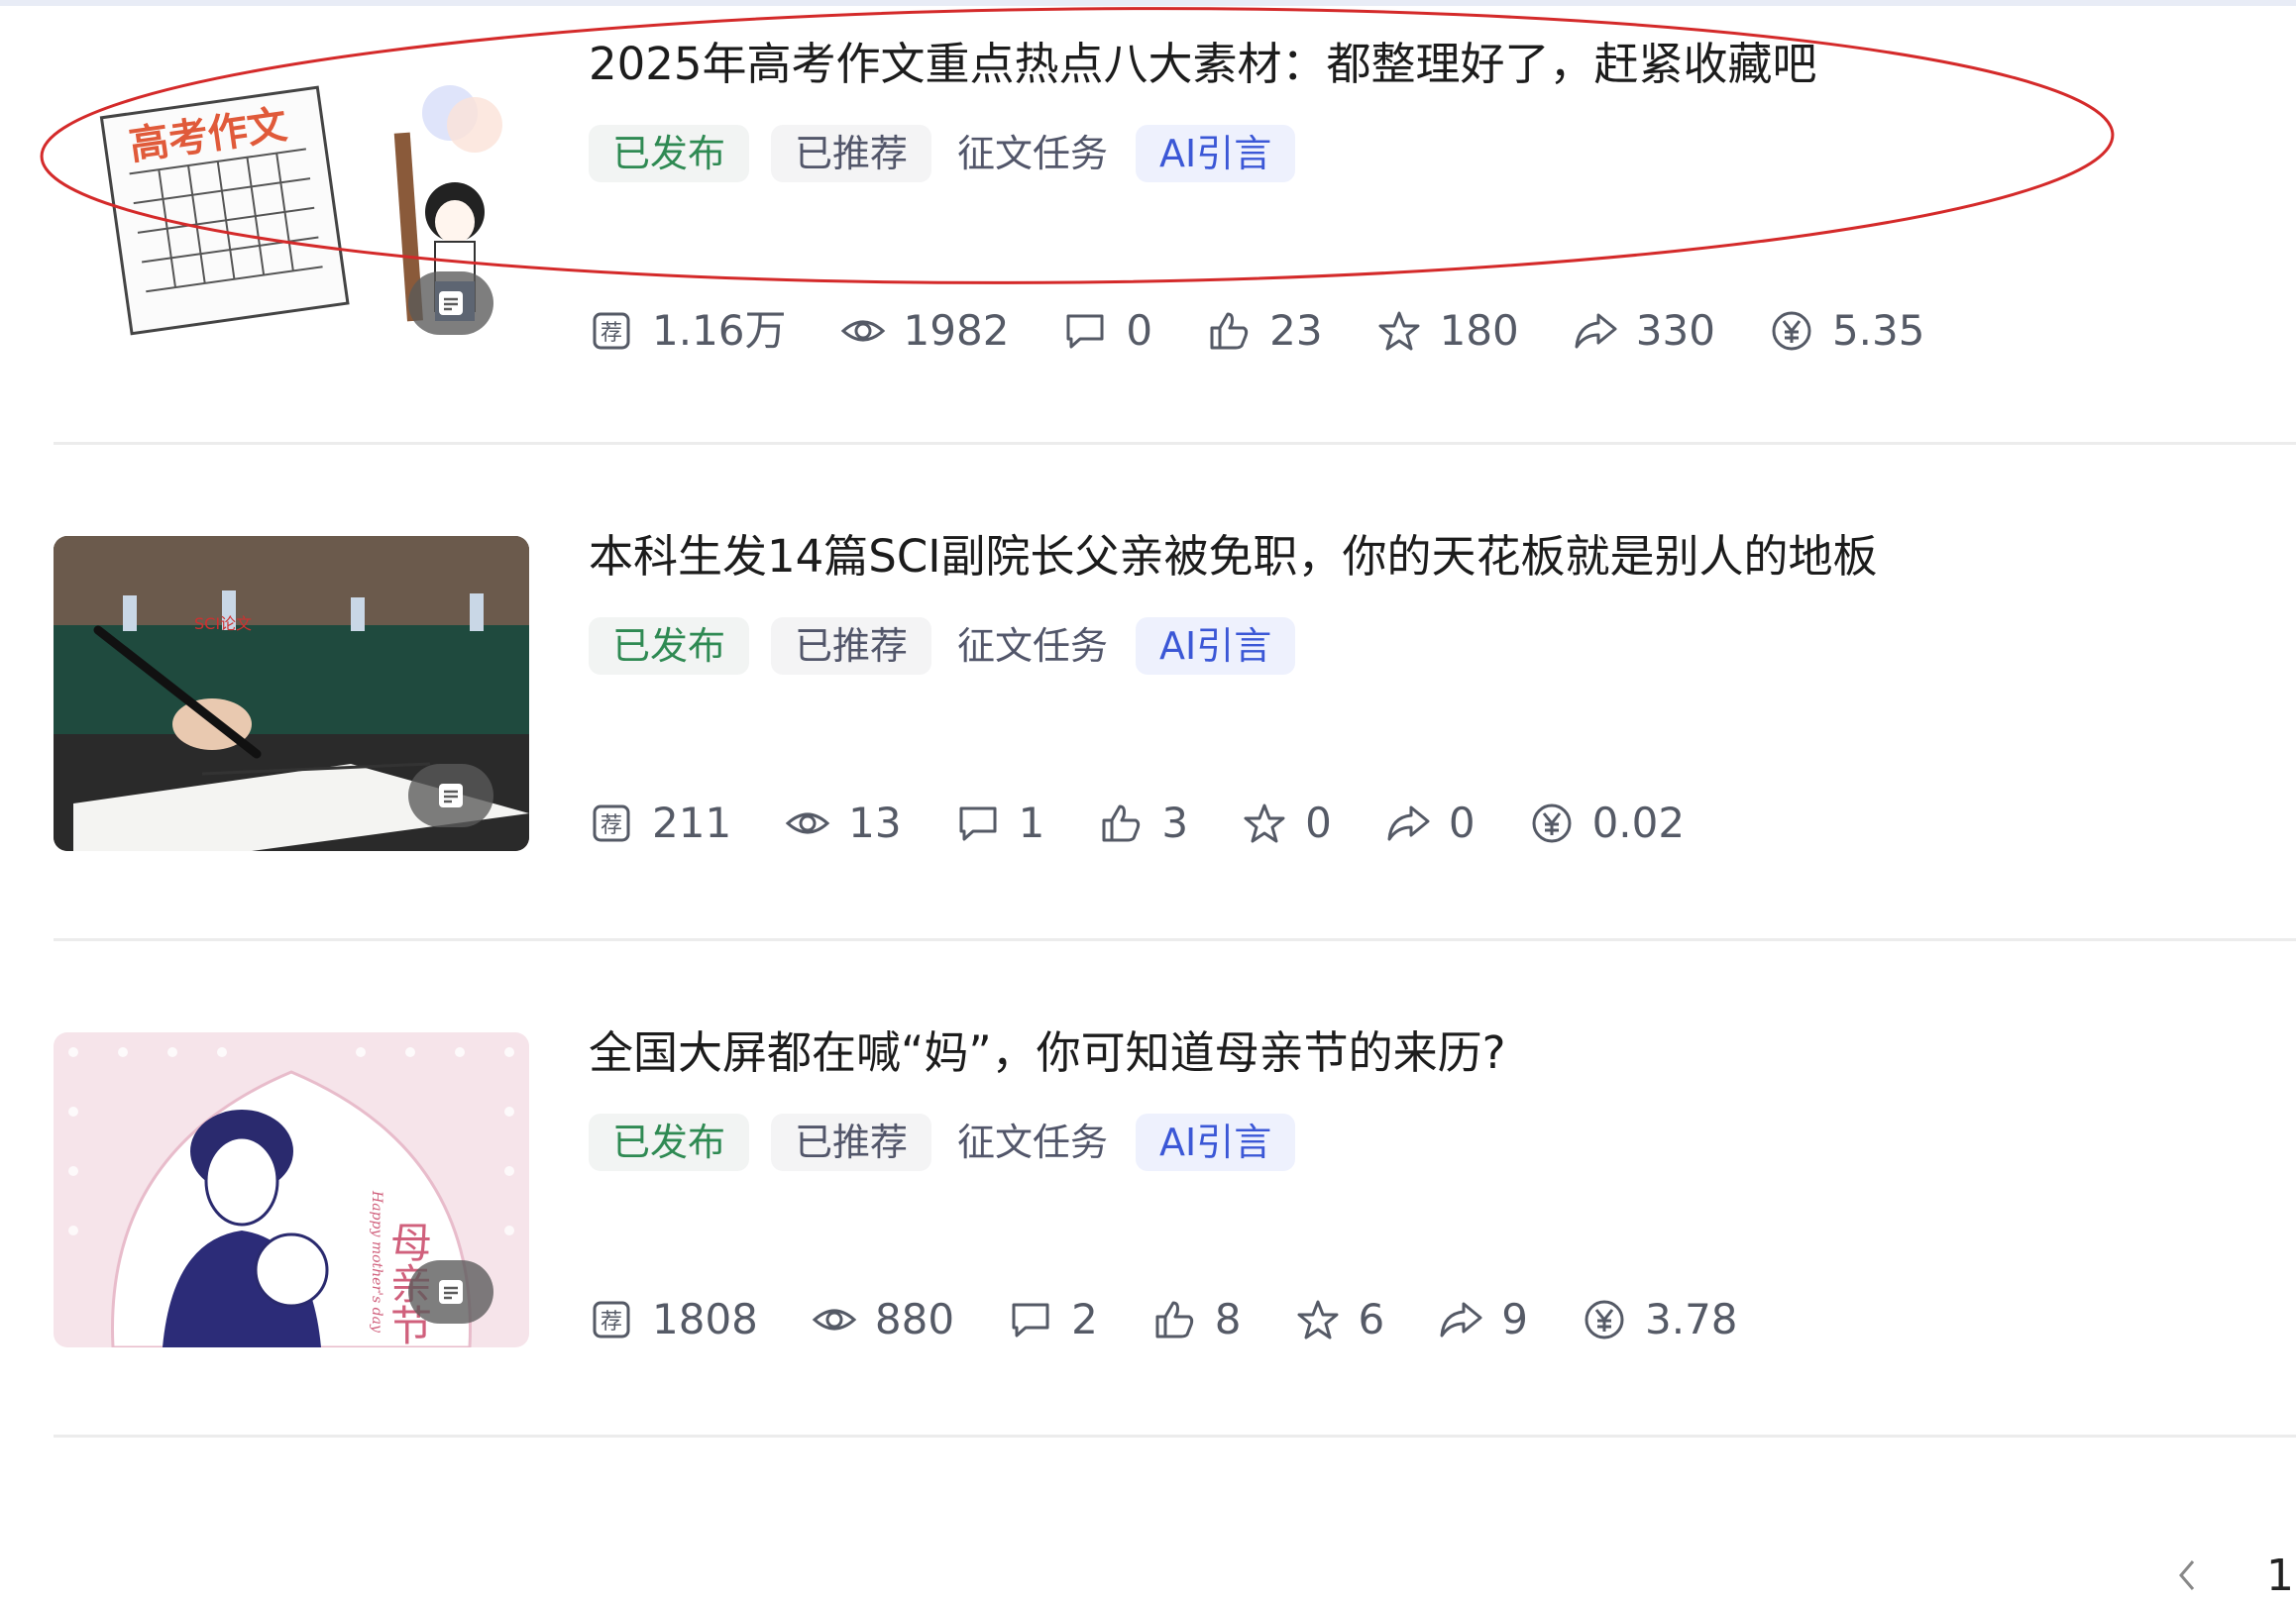 This screenshot has width=2296, height=1606. I want to click on stat-shares: 0, so click(1430, 824).